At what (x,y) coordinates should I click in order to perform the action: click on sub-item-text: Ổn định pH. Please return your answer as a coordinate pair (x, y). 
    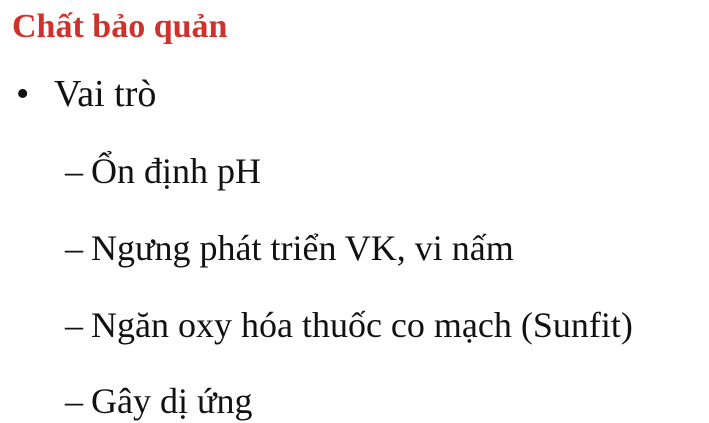
    Looking at the image, I should click on (176, 171).